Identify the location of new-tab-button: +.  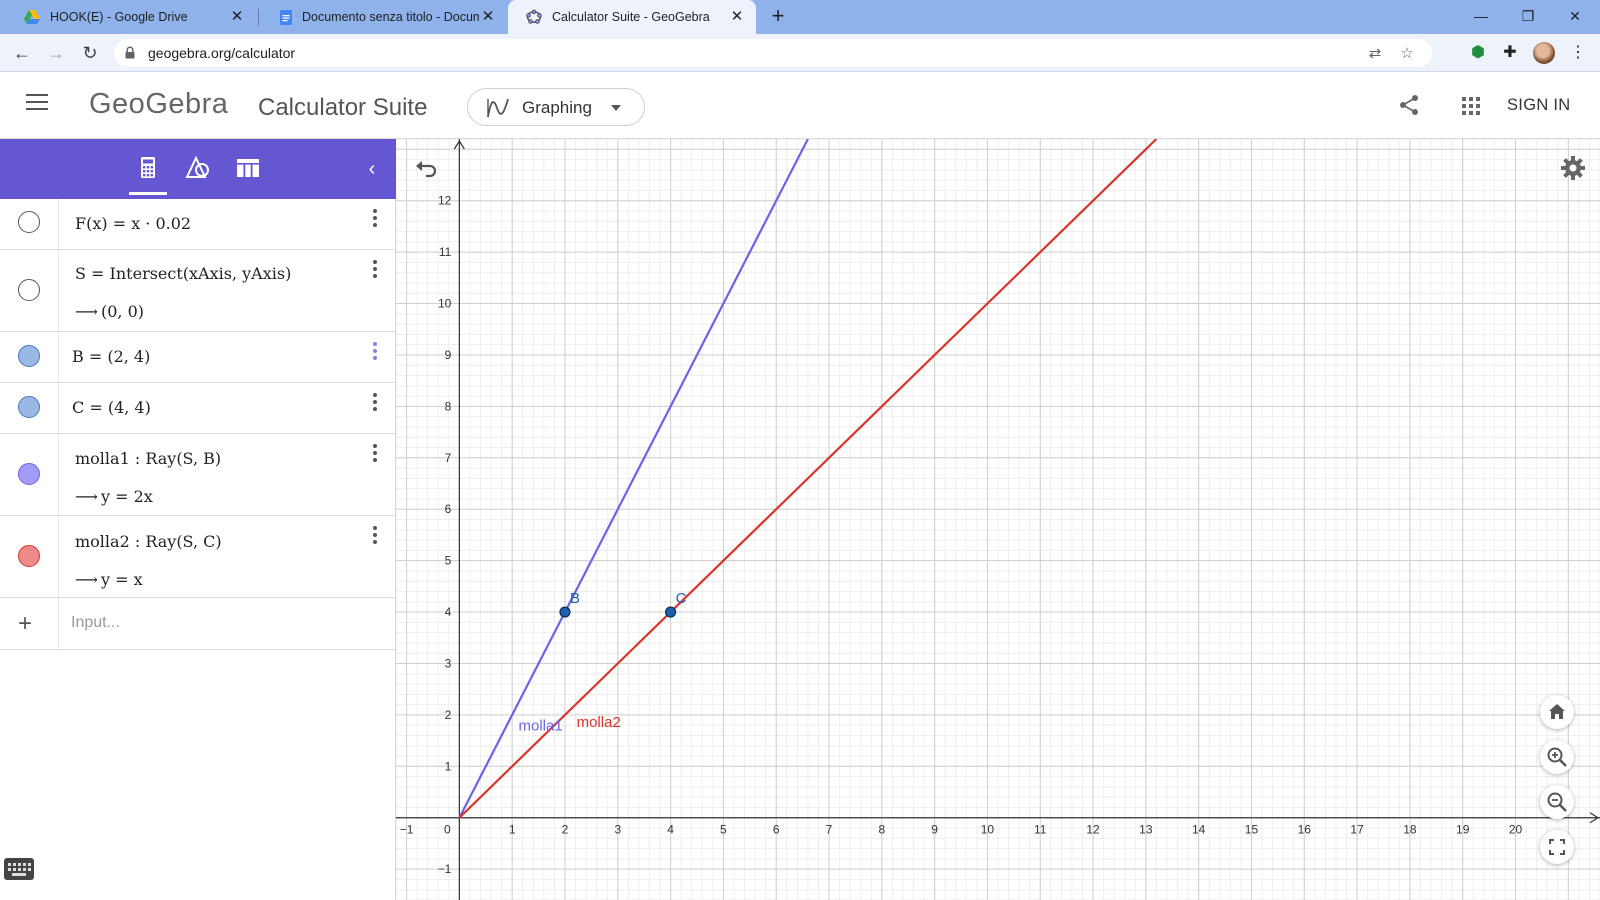
(778, 17).